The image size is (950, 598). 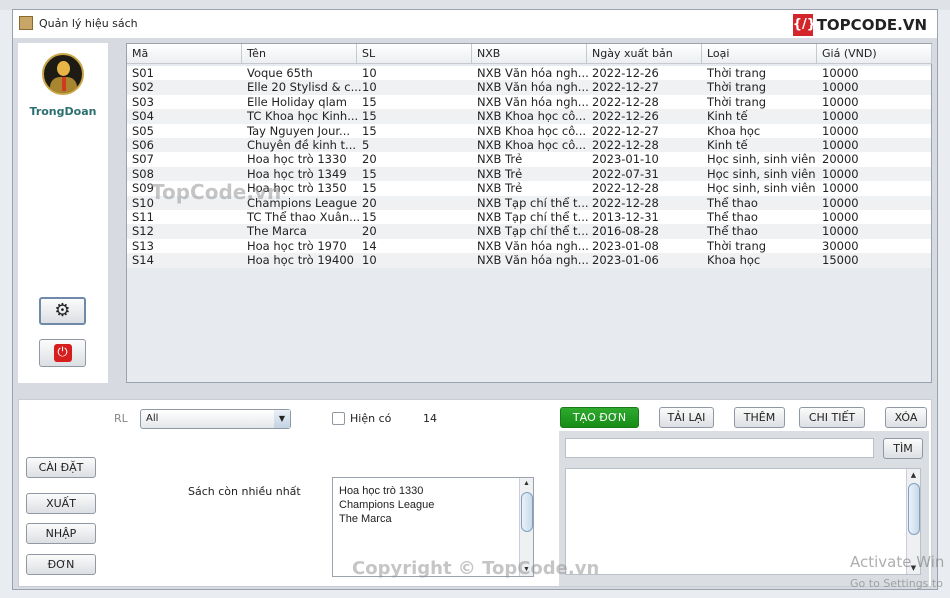 I want to click on chevron-down-icon: ▼, so click(x=282, y=419).